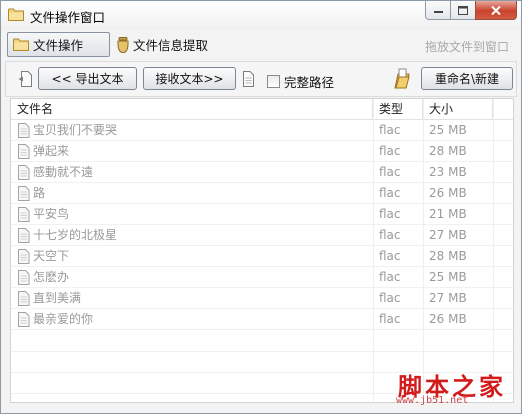 The height and width of the screenshot is (414, 522). What do you see at coordinates (467, 78) in the screenshot?
I see `rename-new-button: 重命名\新建` at bounding box center [467, 78].